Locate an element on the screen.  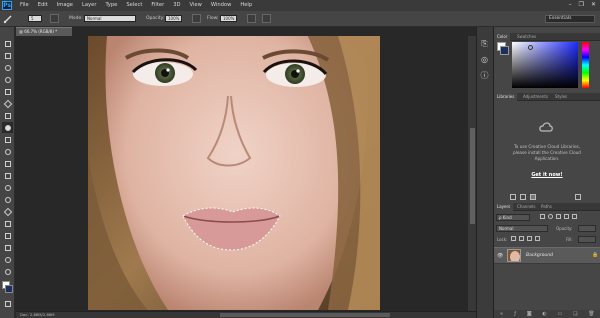
color-picker-cursor is located at coordinates (530, 47).